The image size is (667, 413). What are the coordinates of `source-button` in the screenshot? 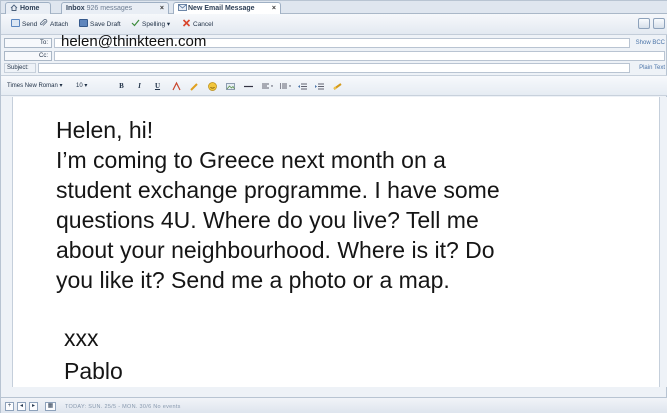 It's located at (337, 86).